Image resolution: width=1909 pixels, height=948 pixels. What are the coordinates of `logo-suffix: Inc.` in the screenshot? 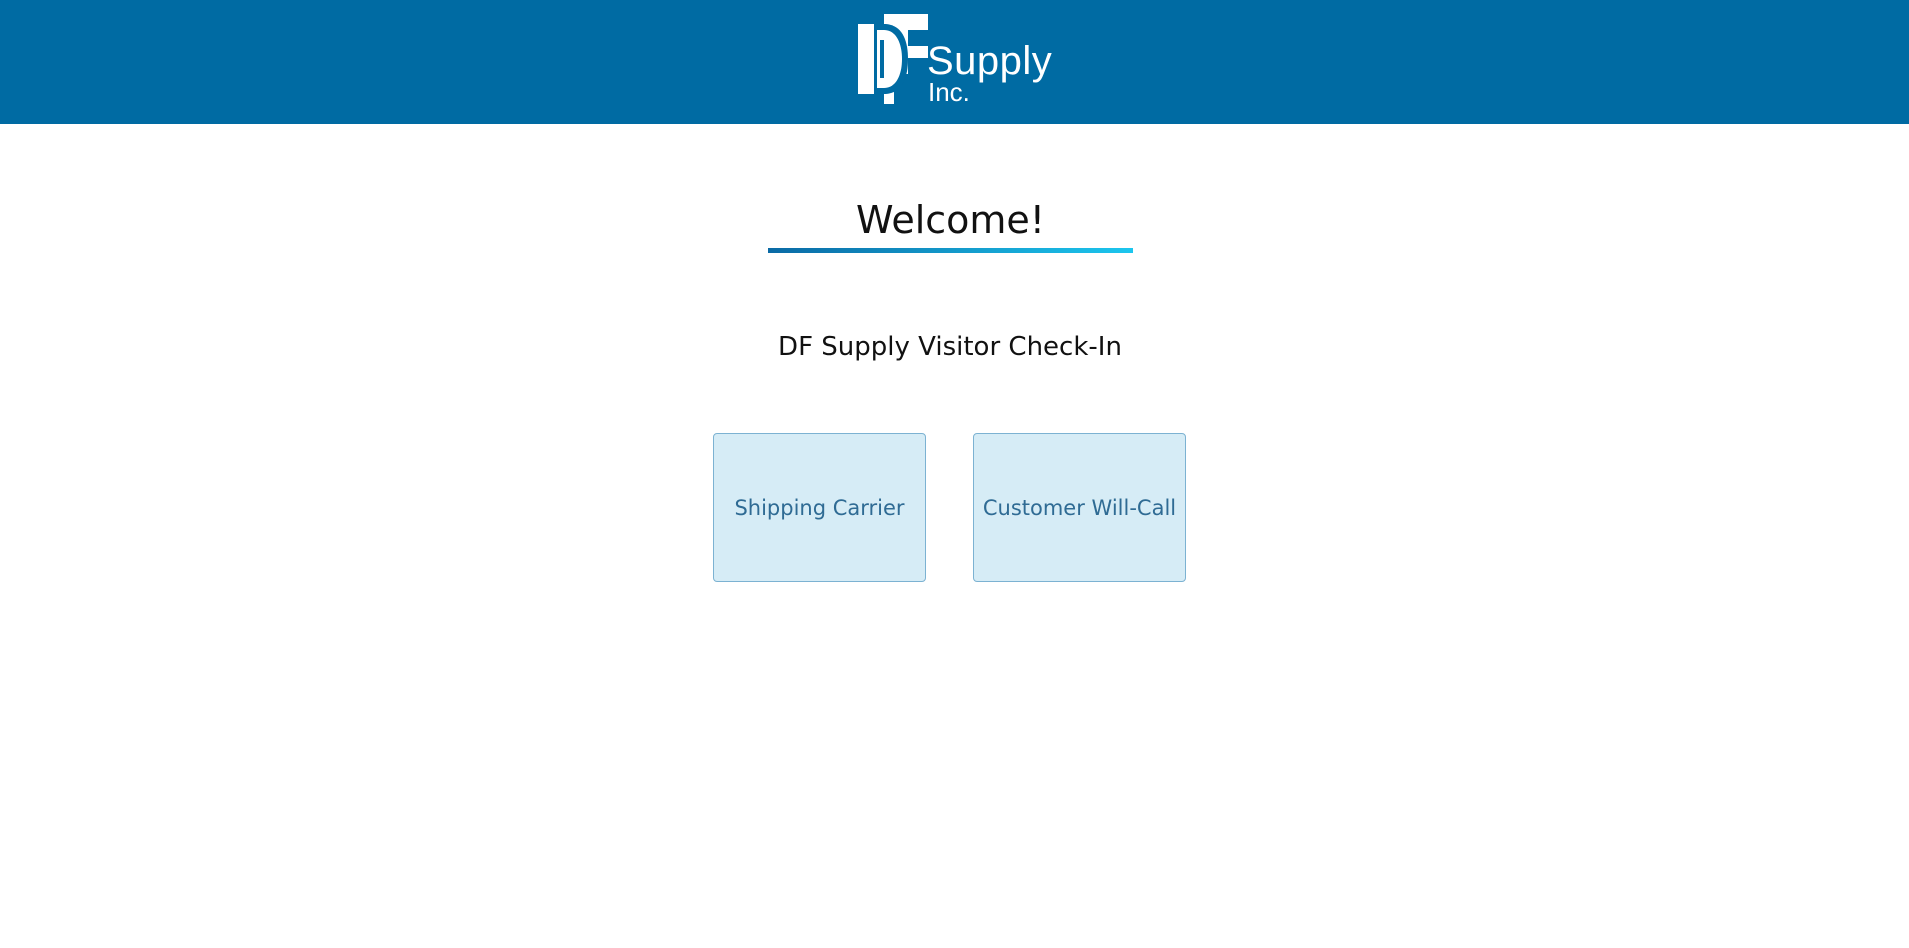 It's located at (949, 92).